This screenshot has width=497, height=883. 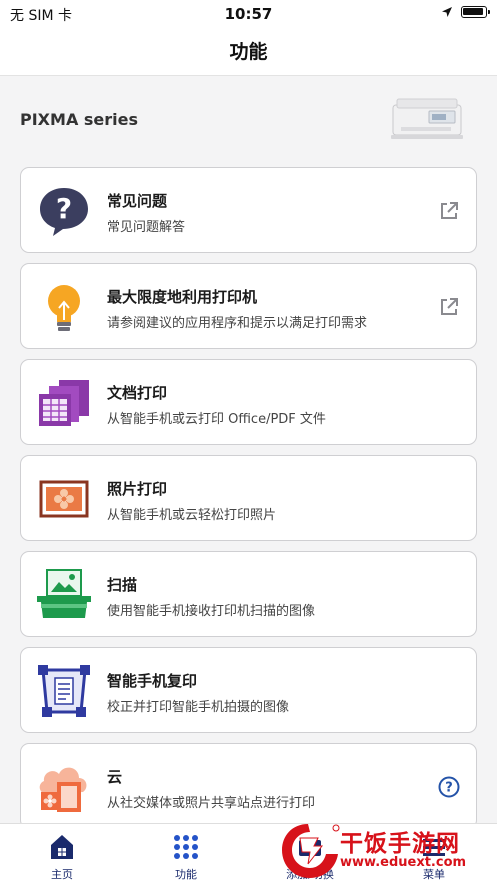 What do you see at coordinates (64, 593) in the screenshot?
I see `scanner-icon` at bounding box center [64, 593].